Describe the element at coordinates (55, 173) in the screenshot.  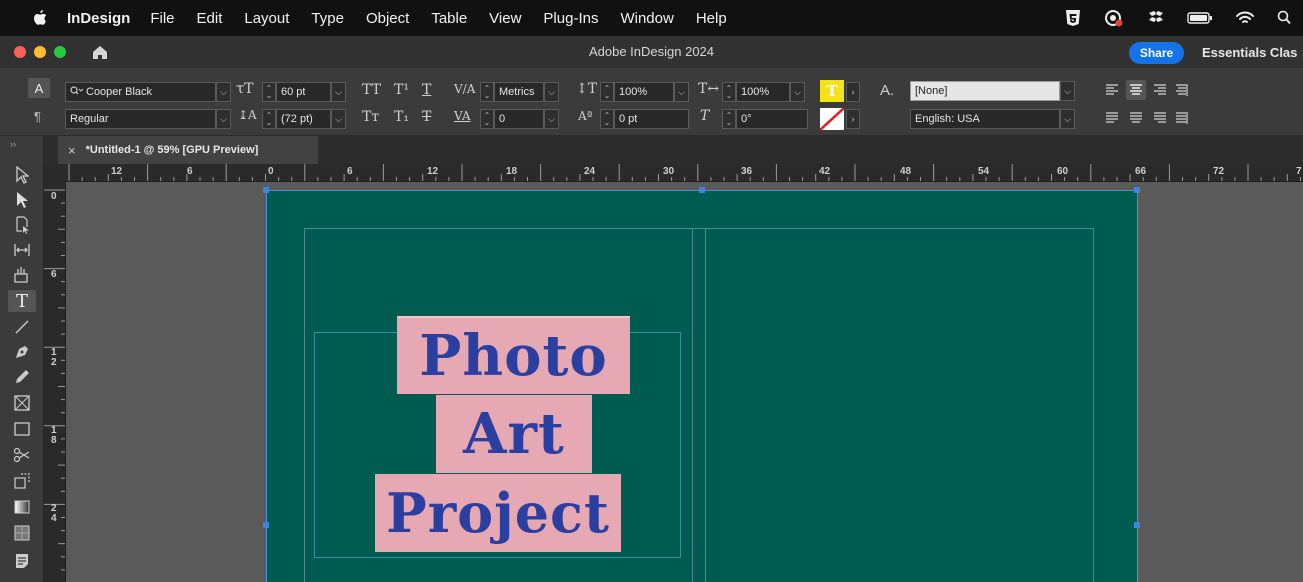
I see `ruler-origin` at that location.